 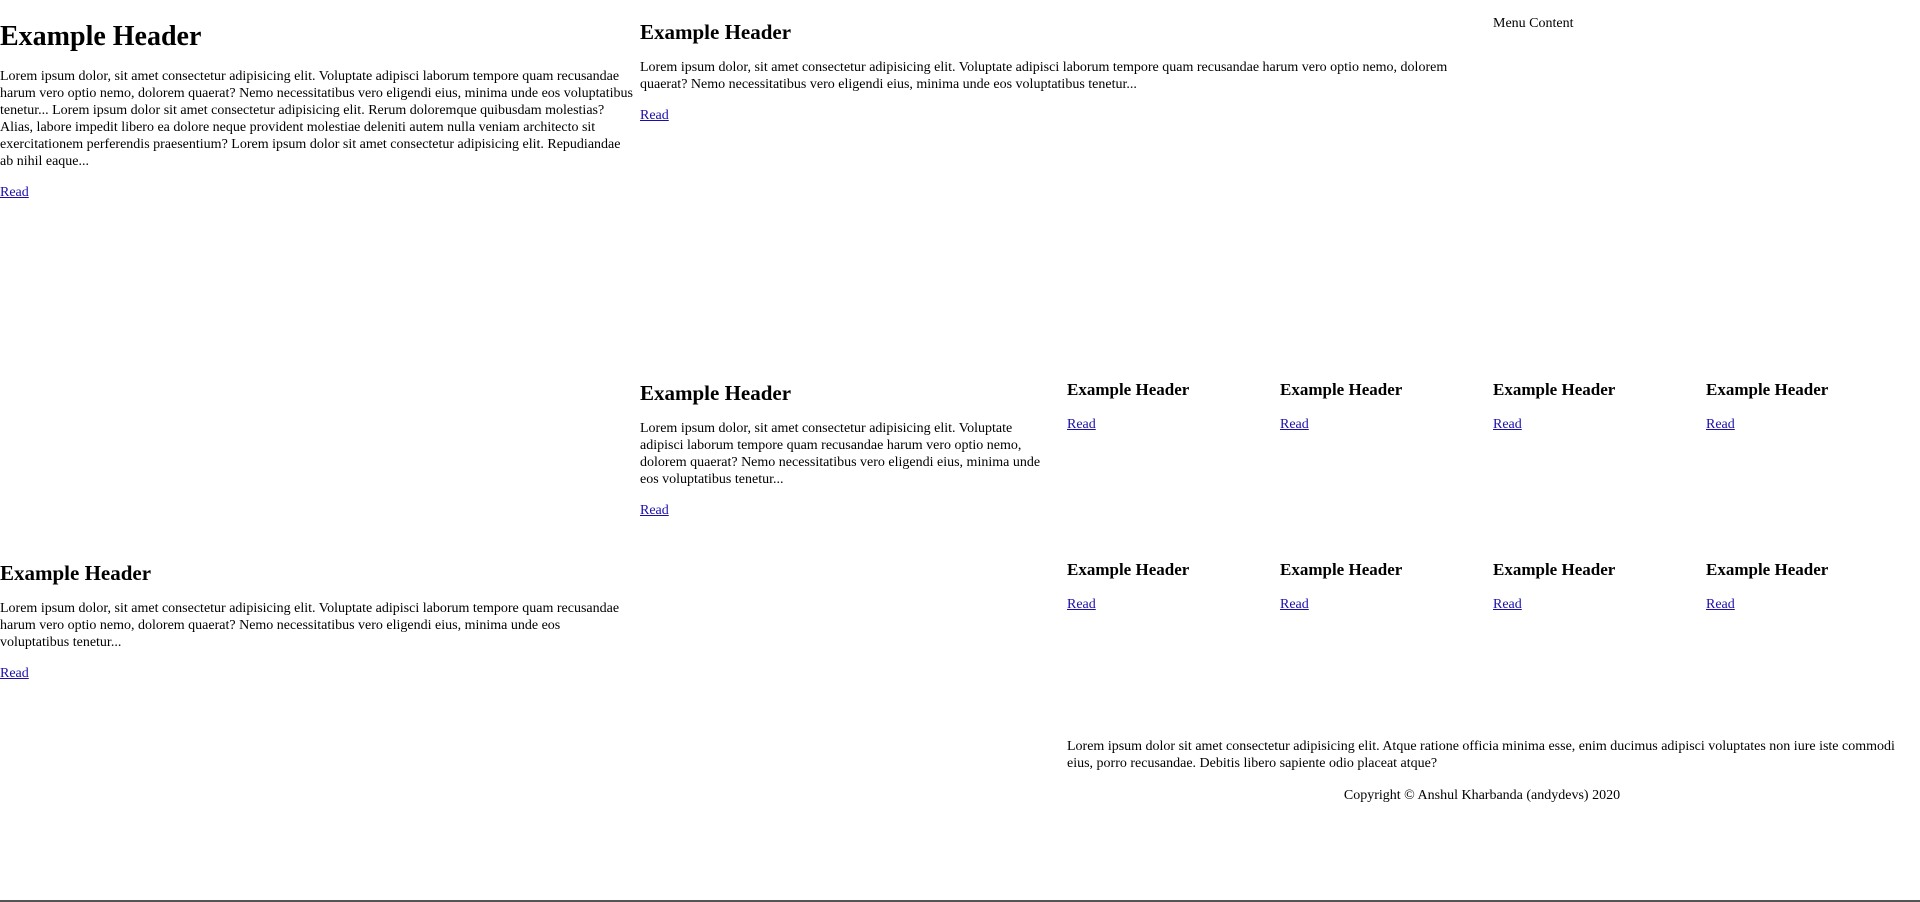 What do you see at coordinates (716, 32) in the screenshot?
I see `article-top-title: Example Header` at bounding box center [716, 32].